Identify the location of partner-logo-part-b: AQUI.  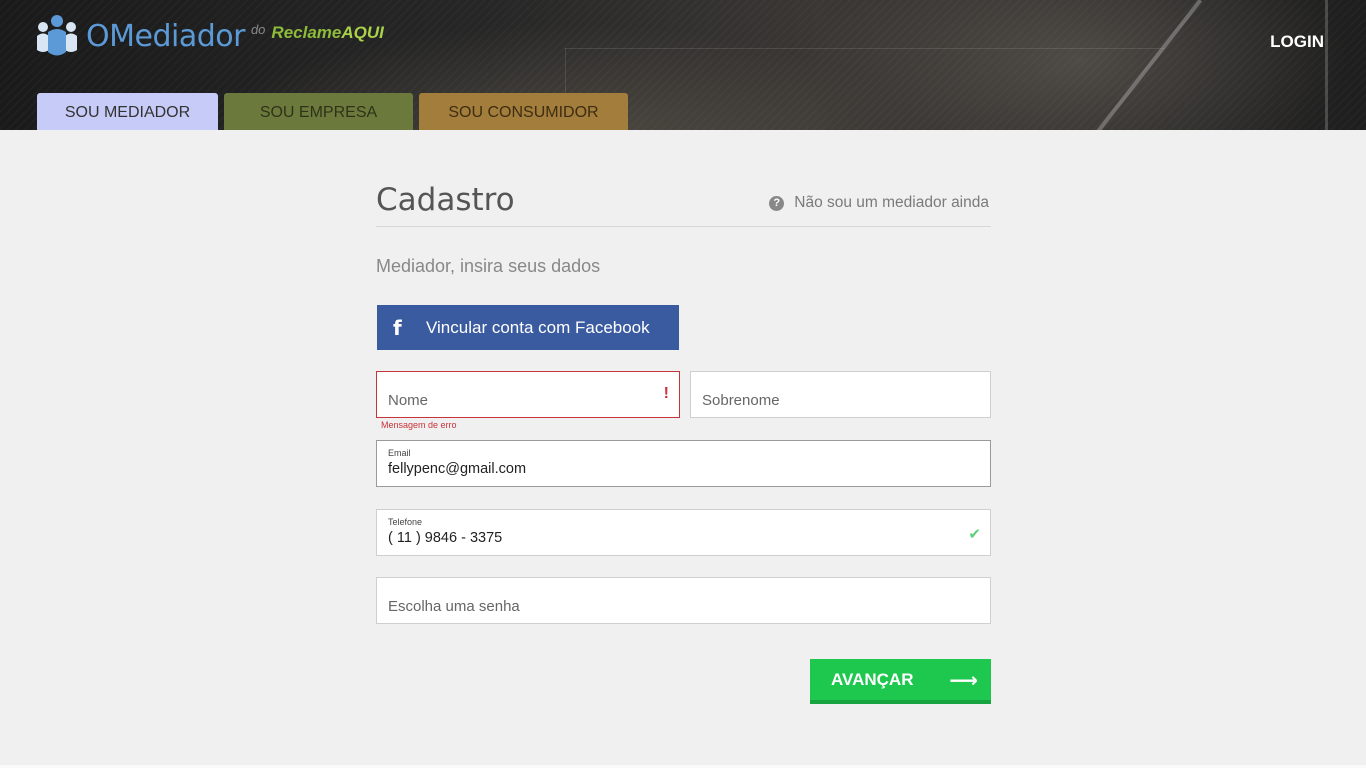
(362, 32).